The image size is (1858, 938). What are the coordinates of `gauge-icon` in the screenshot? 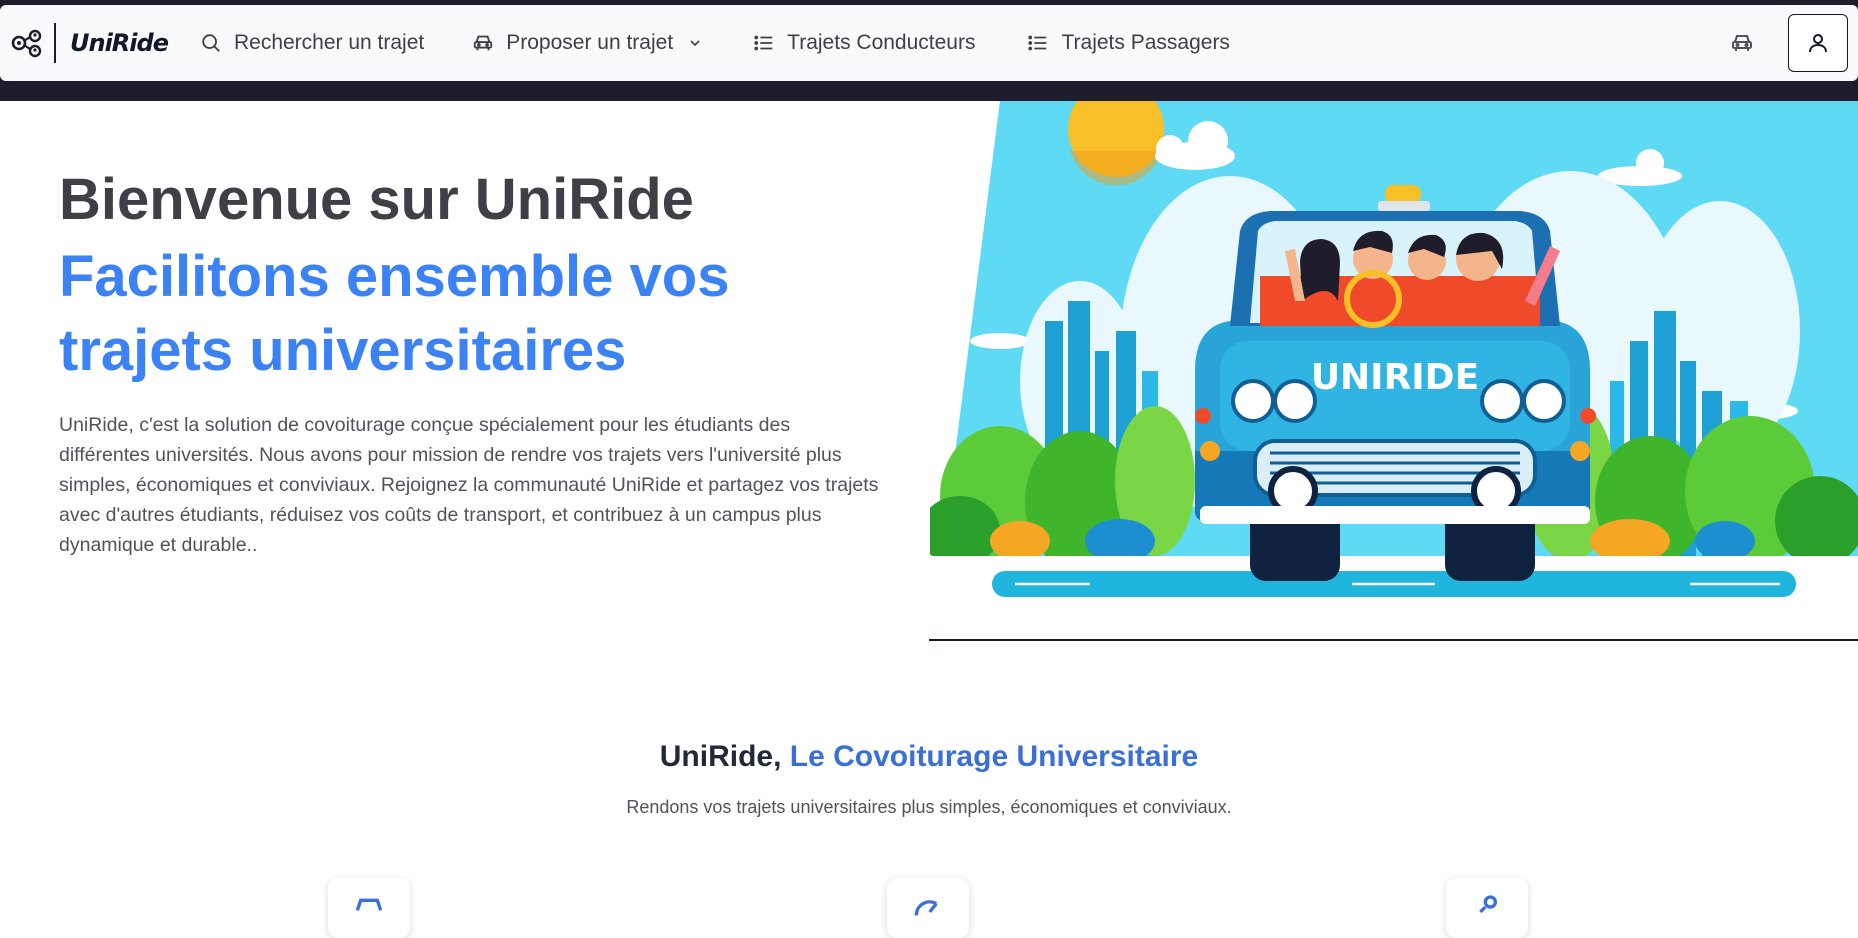 It's located at (926, 908).